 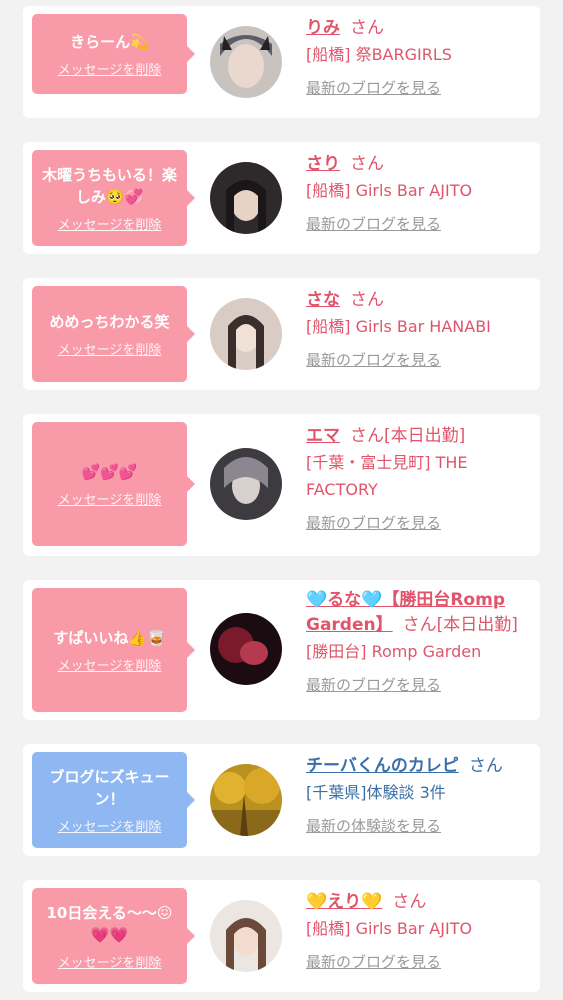 I want to click on message-bubble: 10日会える〜〜😖💗💗 メッセージを削除, so click(x=113, y=936).